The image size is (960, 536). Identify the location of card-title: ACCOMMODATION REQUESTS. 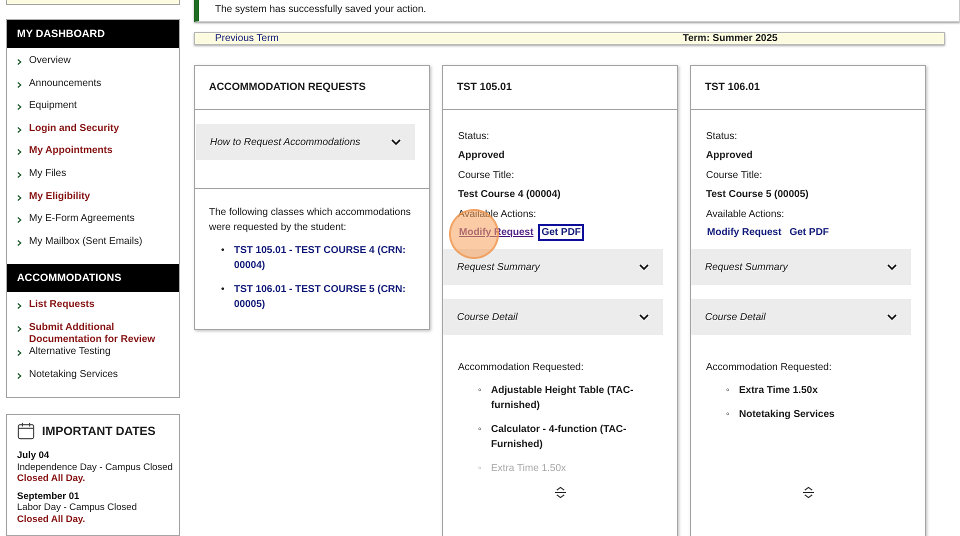
(312, 88).